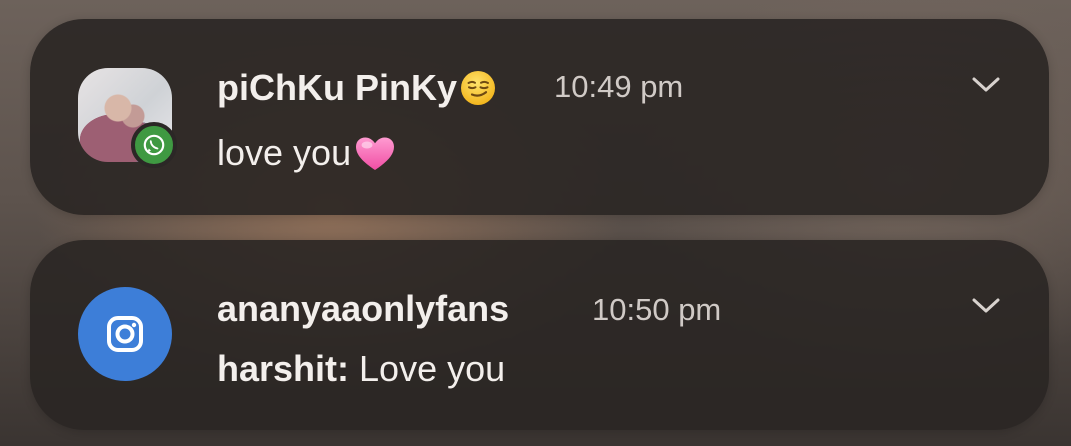  Describe the element at coordinates (154, 145) in the screenshot. I see `whatsapp-icon` at that location.